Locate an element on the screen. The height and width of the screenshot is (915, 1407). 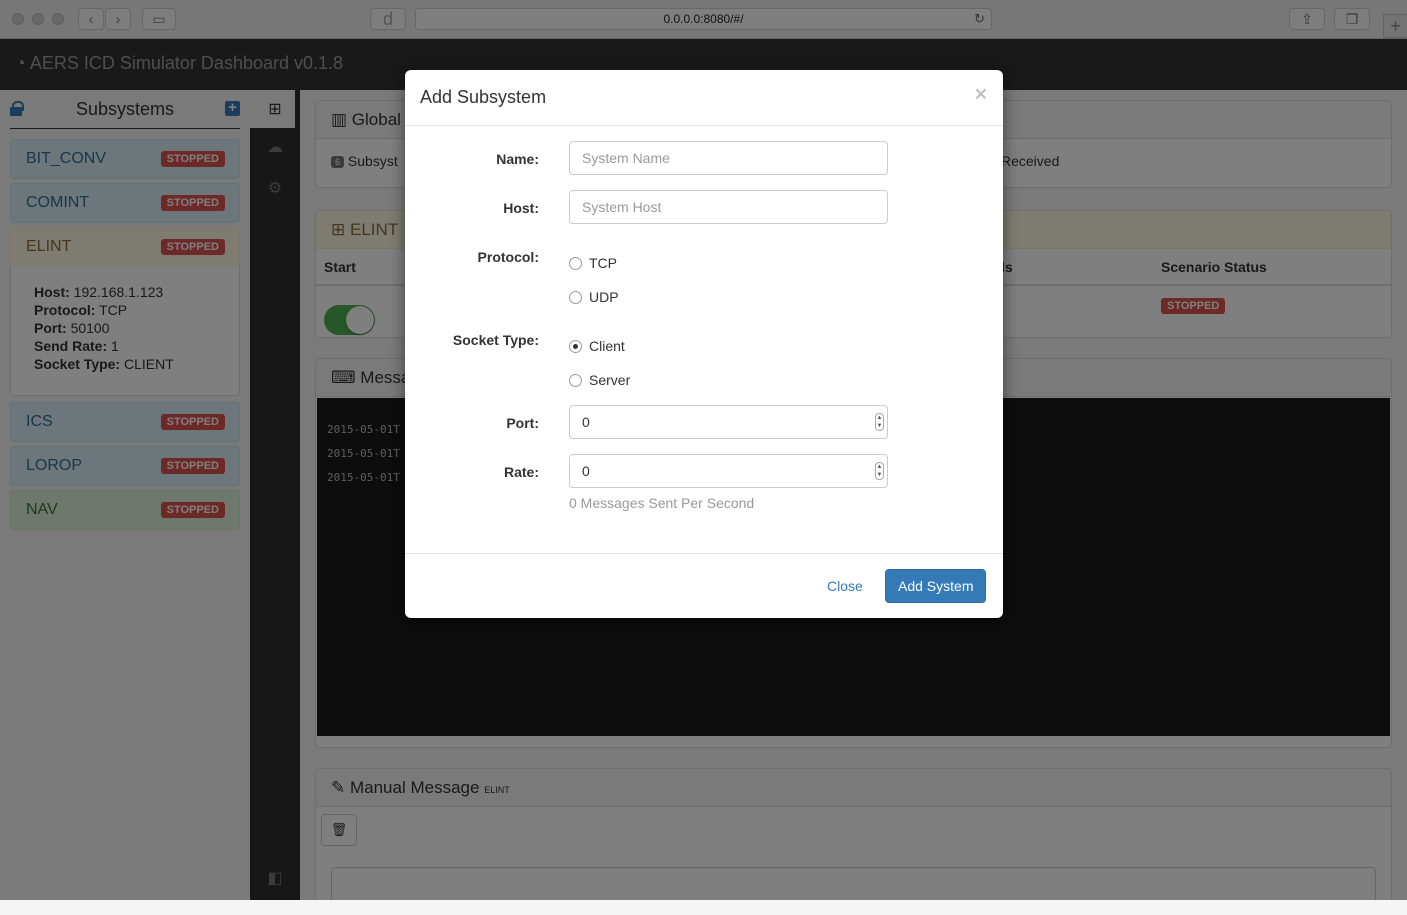
rate-label: Rate: is located at coordinates (521, 472).